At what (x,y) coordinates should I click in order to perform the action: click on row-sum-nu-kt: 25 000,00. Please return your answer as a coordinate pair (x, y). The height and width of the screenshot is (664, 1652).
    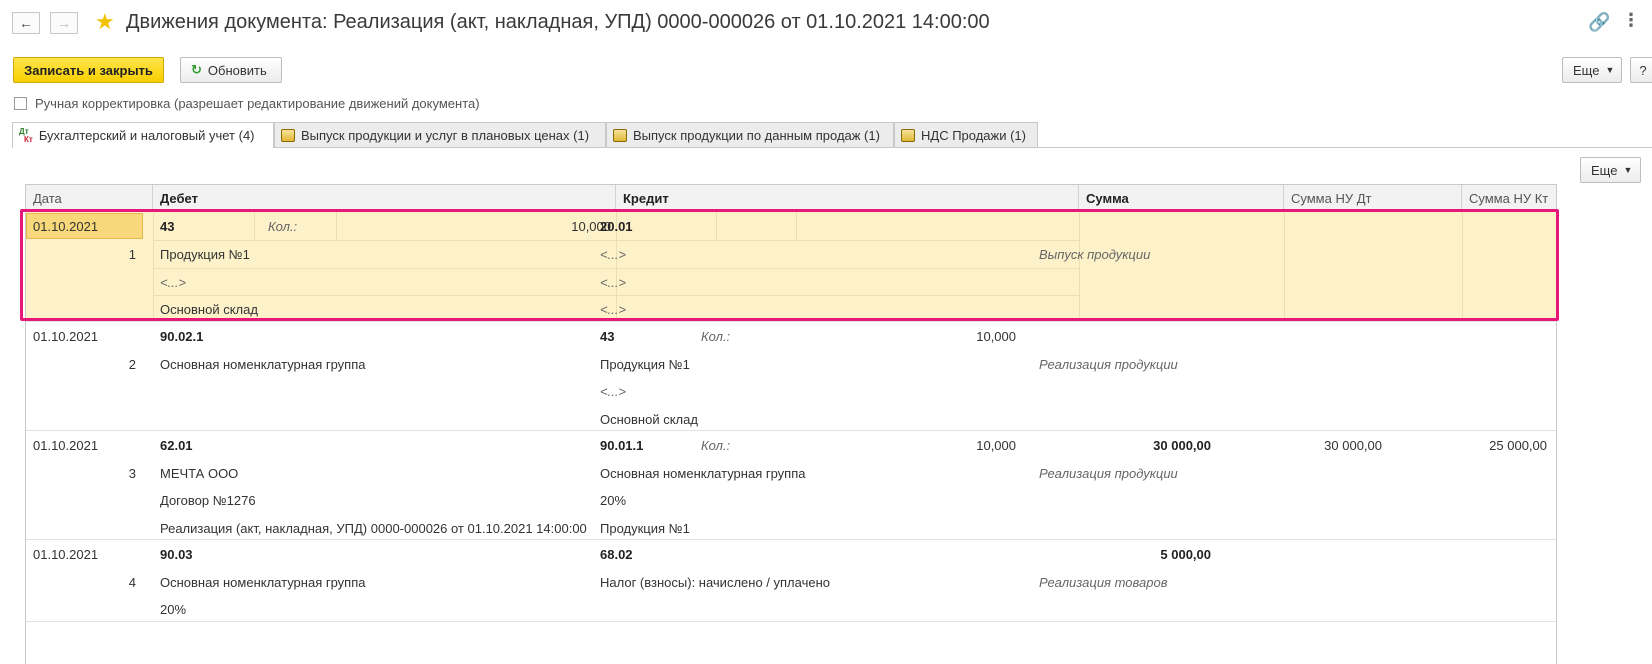
    Looking at the image, I should click on (1518, 445).